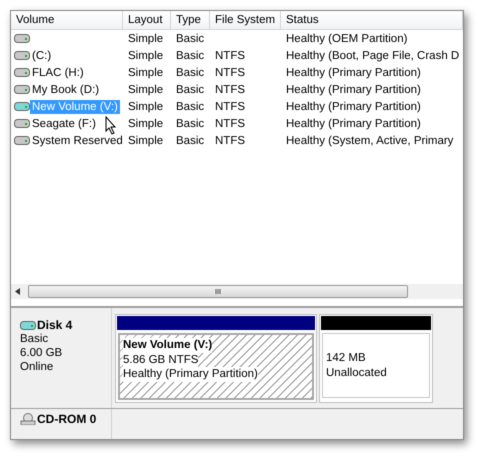 The image size is (479, 457). Describe the element at coordinates (42, 353) in the screenshot. I see `disk-size: 6.00 GB` at that location.